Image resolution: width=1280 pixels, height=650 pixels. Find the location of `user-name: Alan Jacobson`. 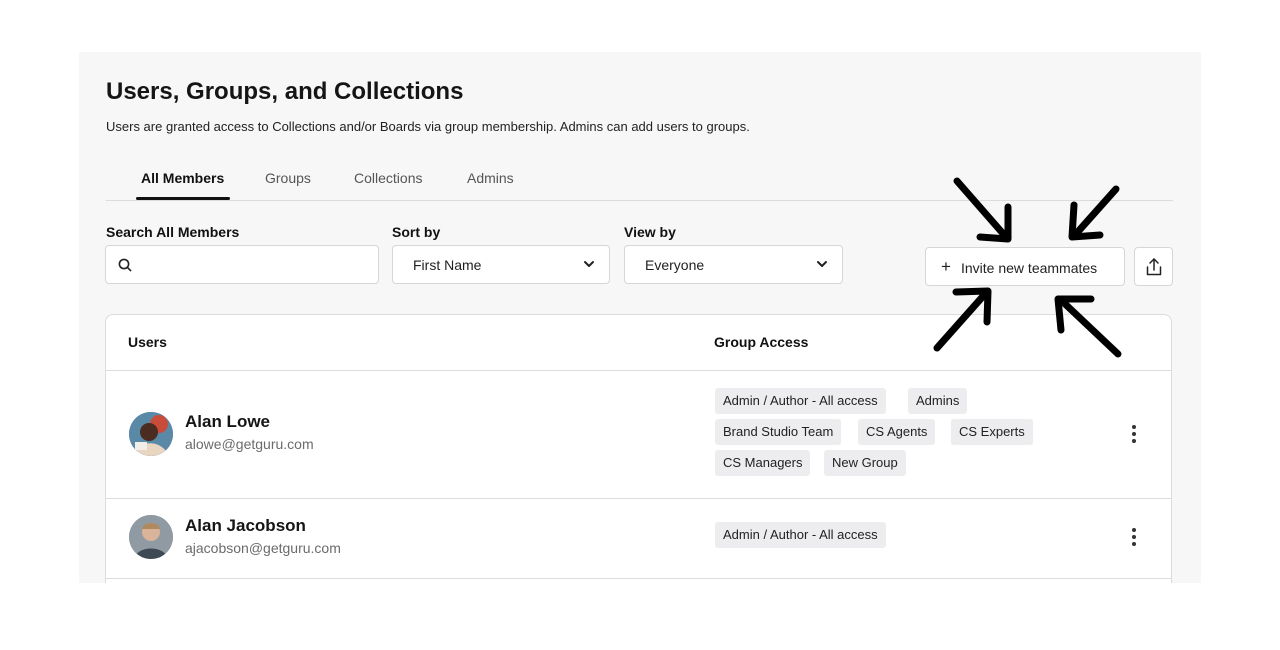

user-name: Alan Jacobson is located at coordinates (245, 525).